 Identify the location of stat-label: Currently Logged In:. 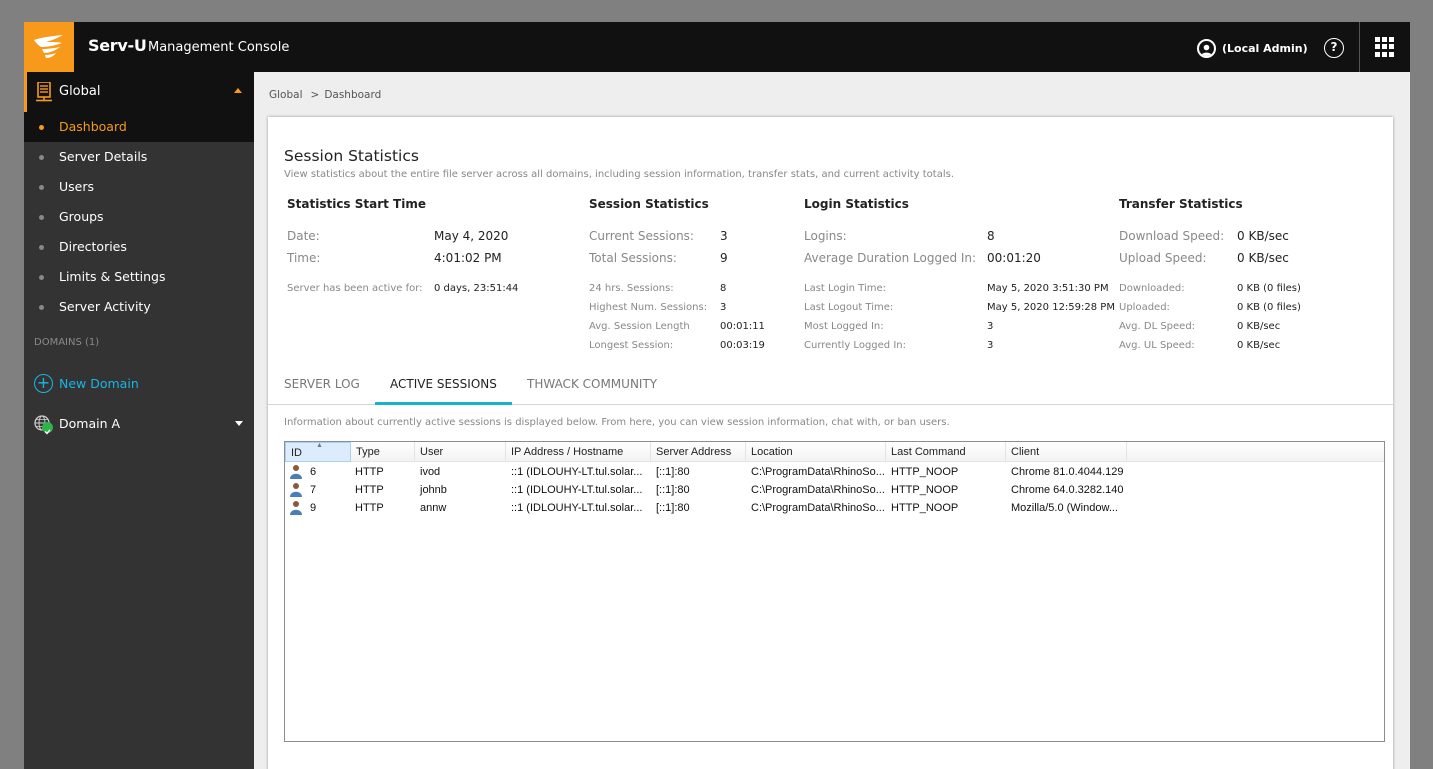
(855, 345).